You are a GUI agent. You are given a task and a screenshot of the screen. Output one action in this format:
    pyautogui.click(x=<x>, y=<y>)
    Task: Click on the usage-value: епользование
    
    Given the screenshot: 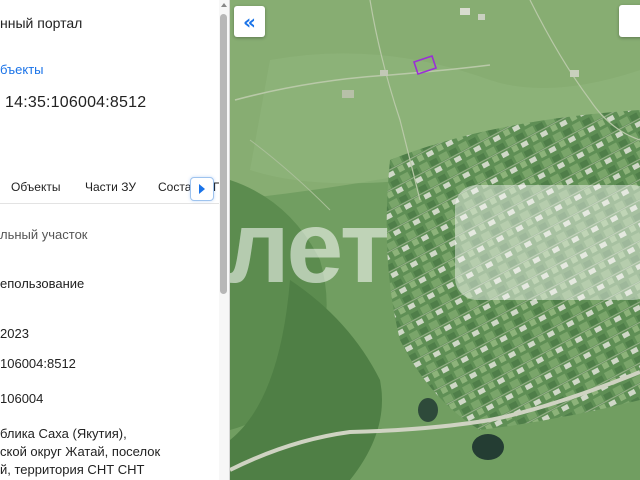 What is the action you would take?
    pyautogui.click(x=42, y=283)
    